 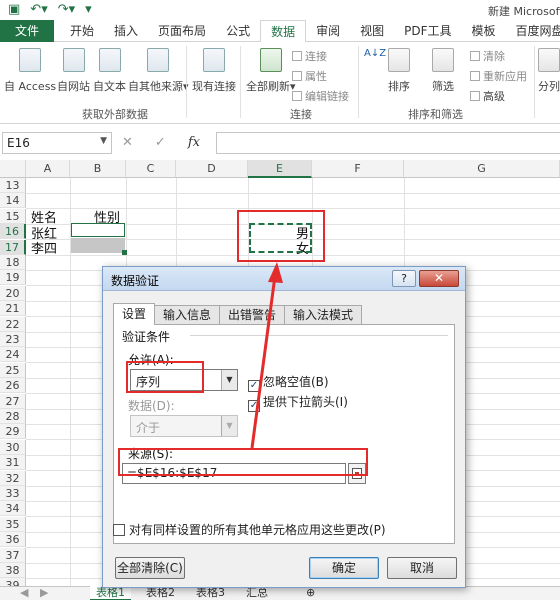 I want to click on annotation-arrow, so click(x=266, y=355).